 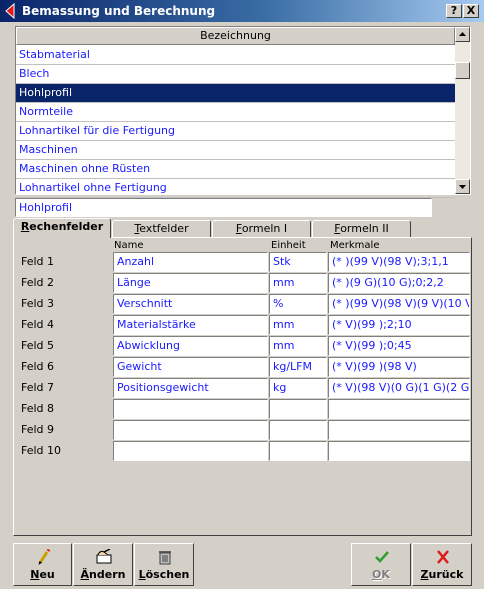 I want to click on row-label: Feld 7, so click(x=38, y=387).